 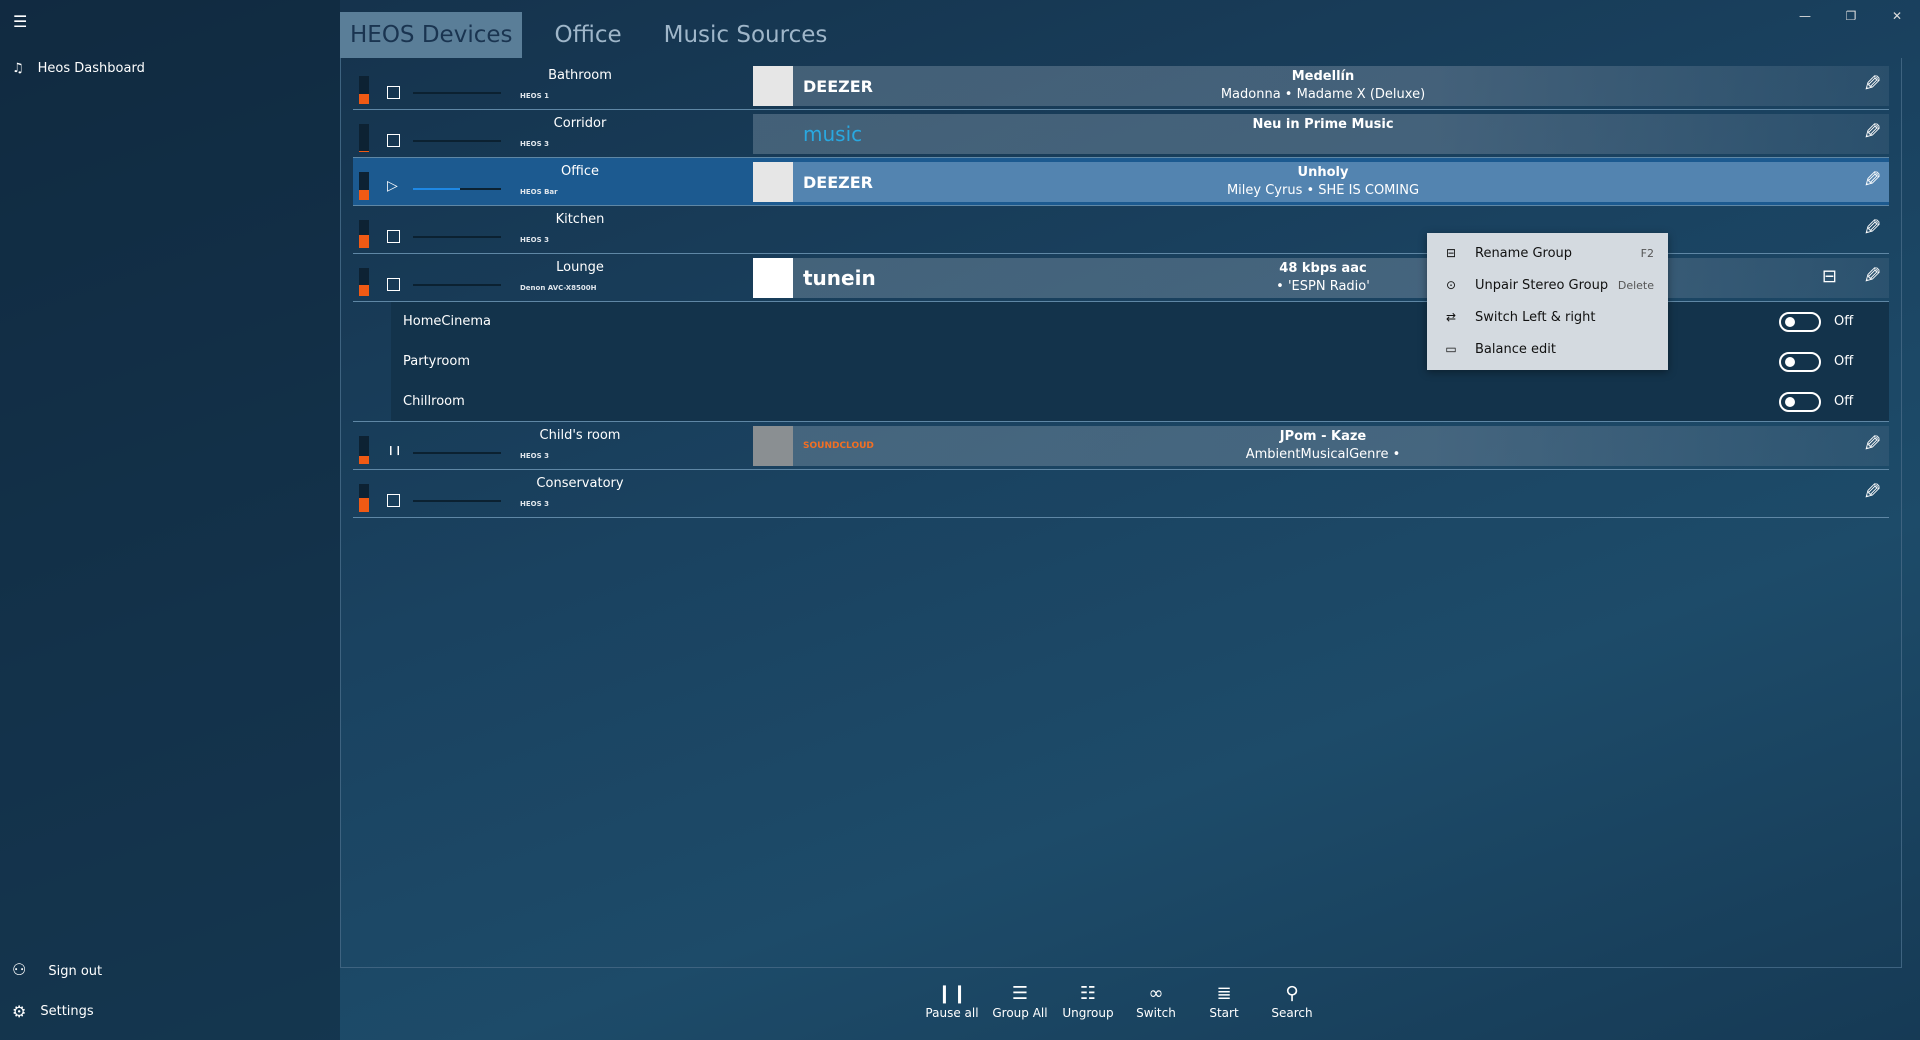 I want to click on toolbar-button-search: ⚲ Search, so click(x=1292, y=1001).